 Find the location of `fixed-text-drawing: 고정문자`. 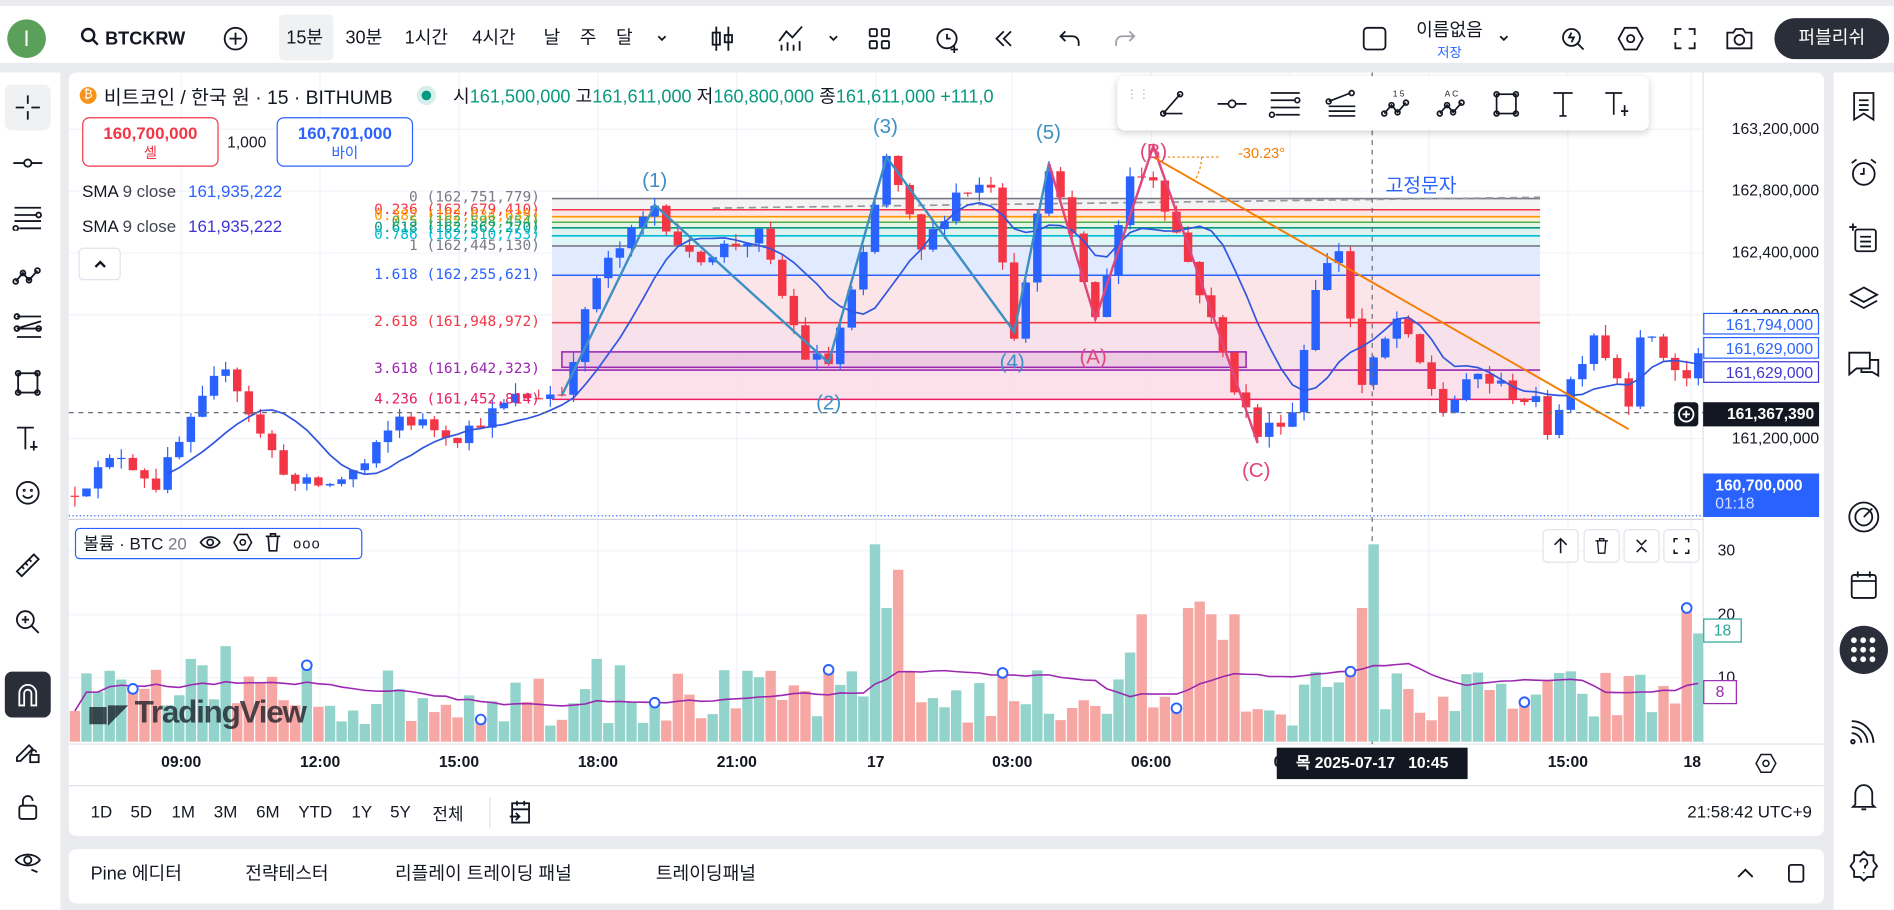

fixed-text-drawing: 고정문자 is located at coordinates (1420, 183).